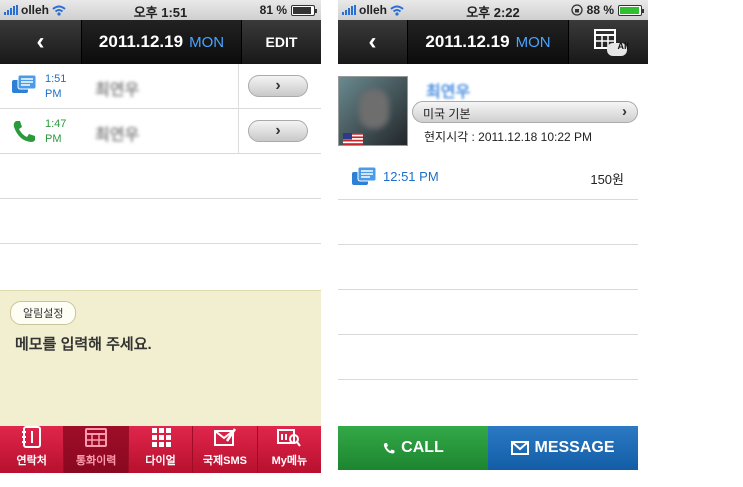  What do you see at coordinates (96, 449) in the screenshot?
I see `tab-call-history: 통화이력` at bounding box center [96, 449].